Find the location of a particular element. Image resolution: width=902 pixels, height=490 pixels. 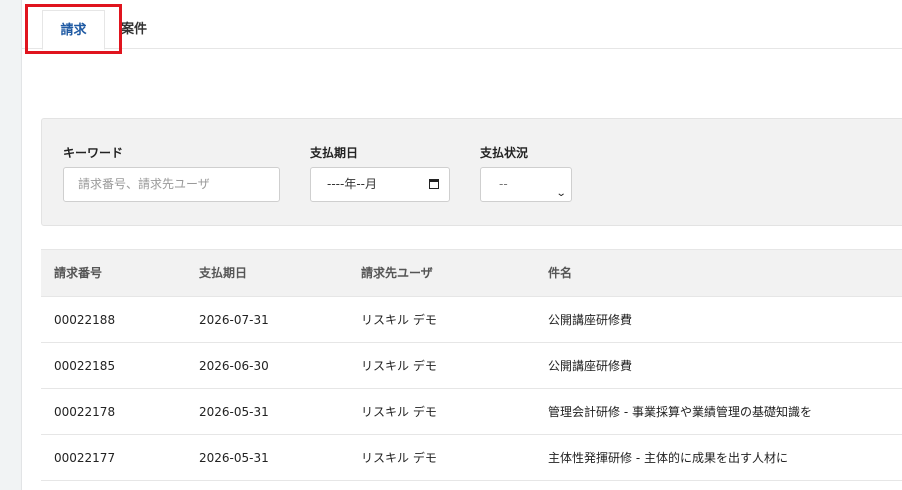

left-rail is located at coordinates (11, 245).